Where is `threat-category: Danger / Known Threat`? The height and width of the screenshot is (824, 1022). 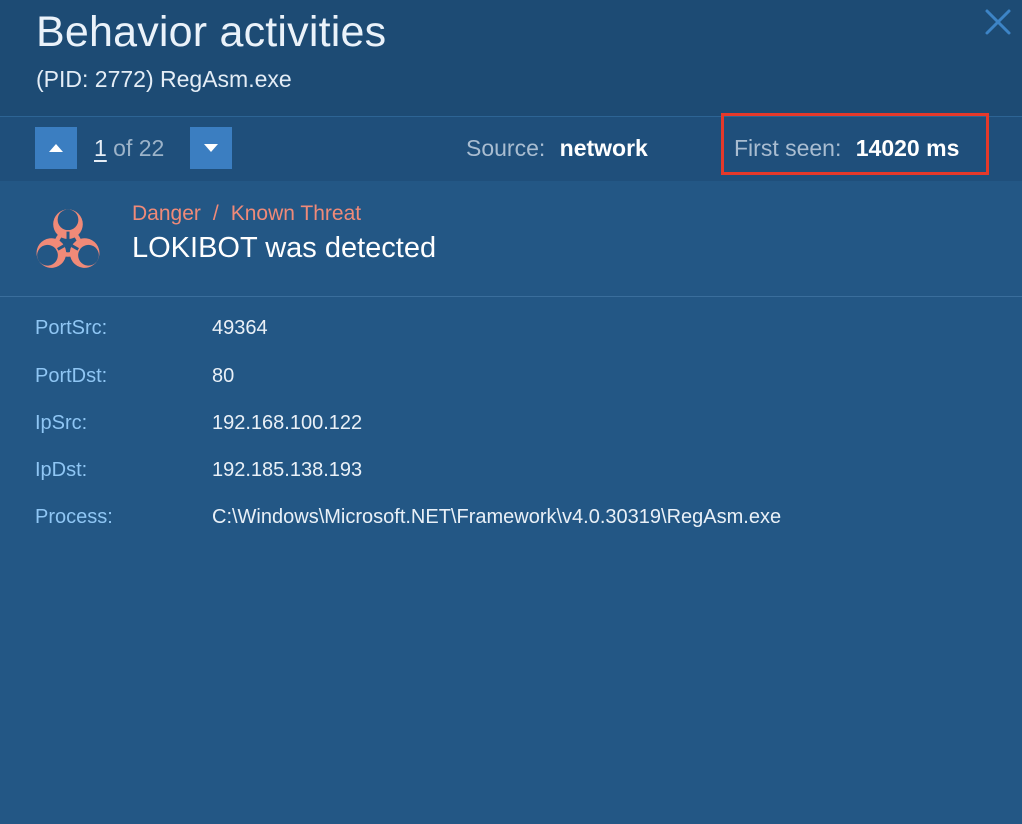 threat-category: Danger / Known Threat is located at coordinates (246, 214).